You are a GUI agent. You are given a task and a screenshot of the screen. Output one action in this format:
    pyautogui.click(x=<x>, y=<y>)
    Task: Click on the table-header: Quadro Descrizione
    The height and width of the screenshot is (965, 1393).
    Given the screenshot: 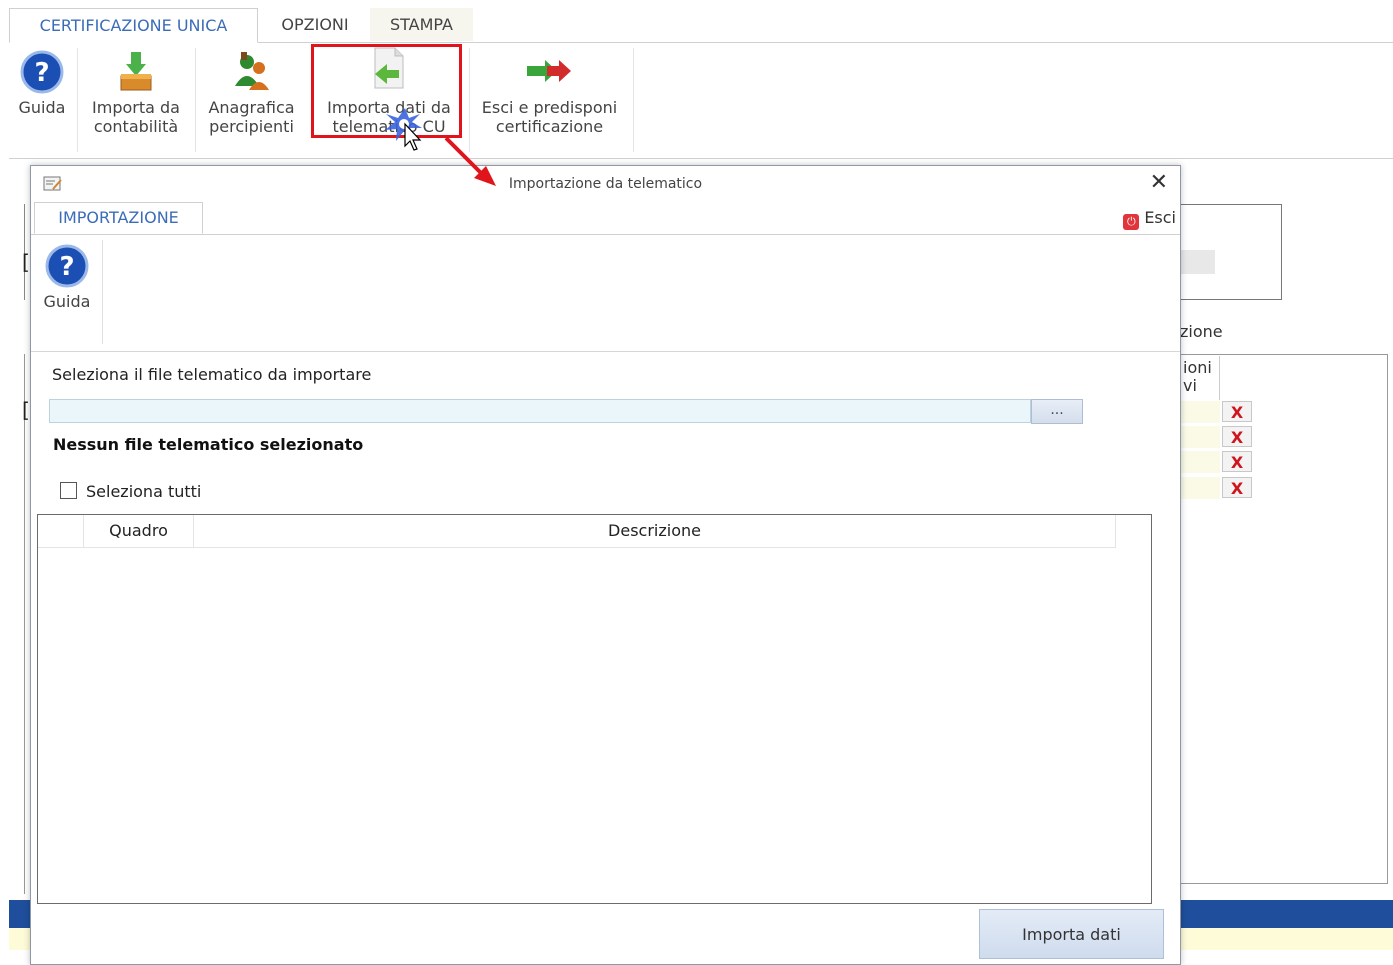 What is the action you would take?
    pyautogui.click(x=577, y=531)
    